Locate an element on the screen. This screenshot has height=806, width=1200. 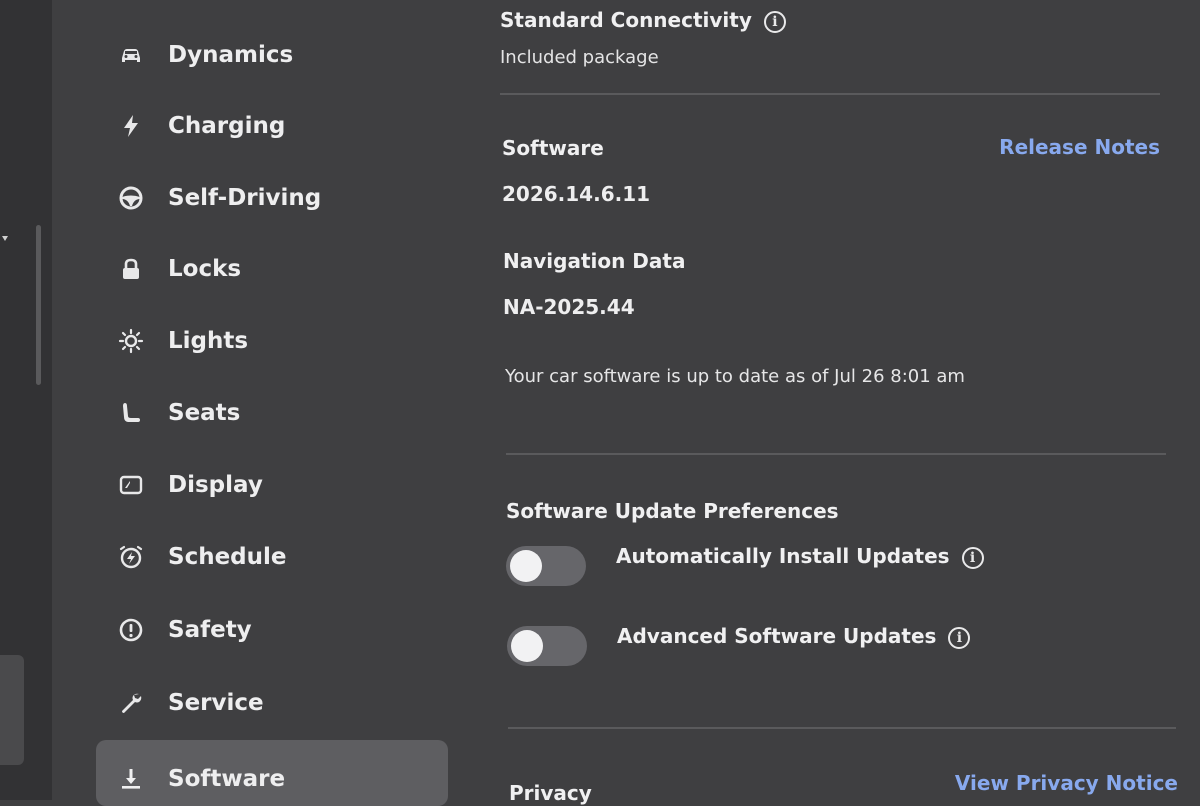
sidebar-item-label: Service is located at coordinates (216, 703).